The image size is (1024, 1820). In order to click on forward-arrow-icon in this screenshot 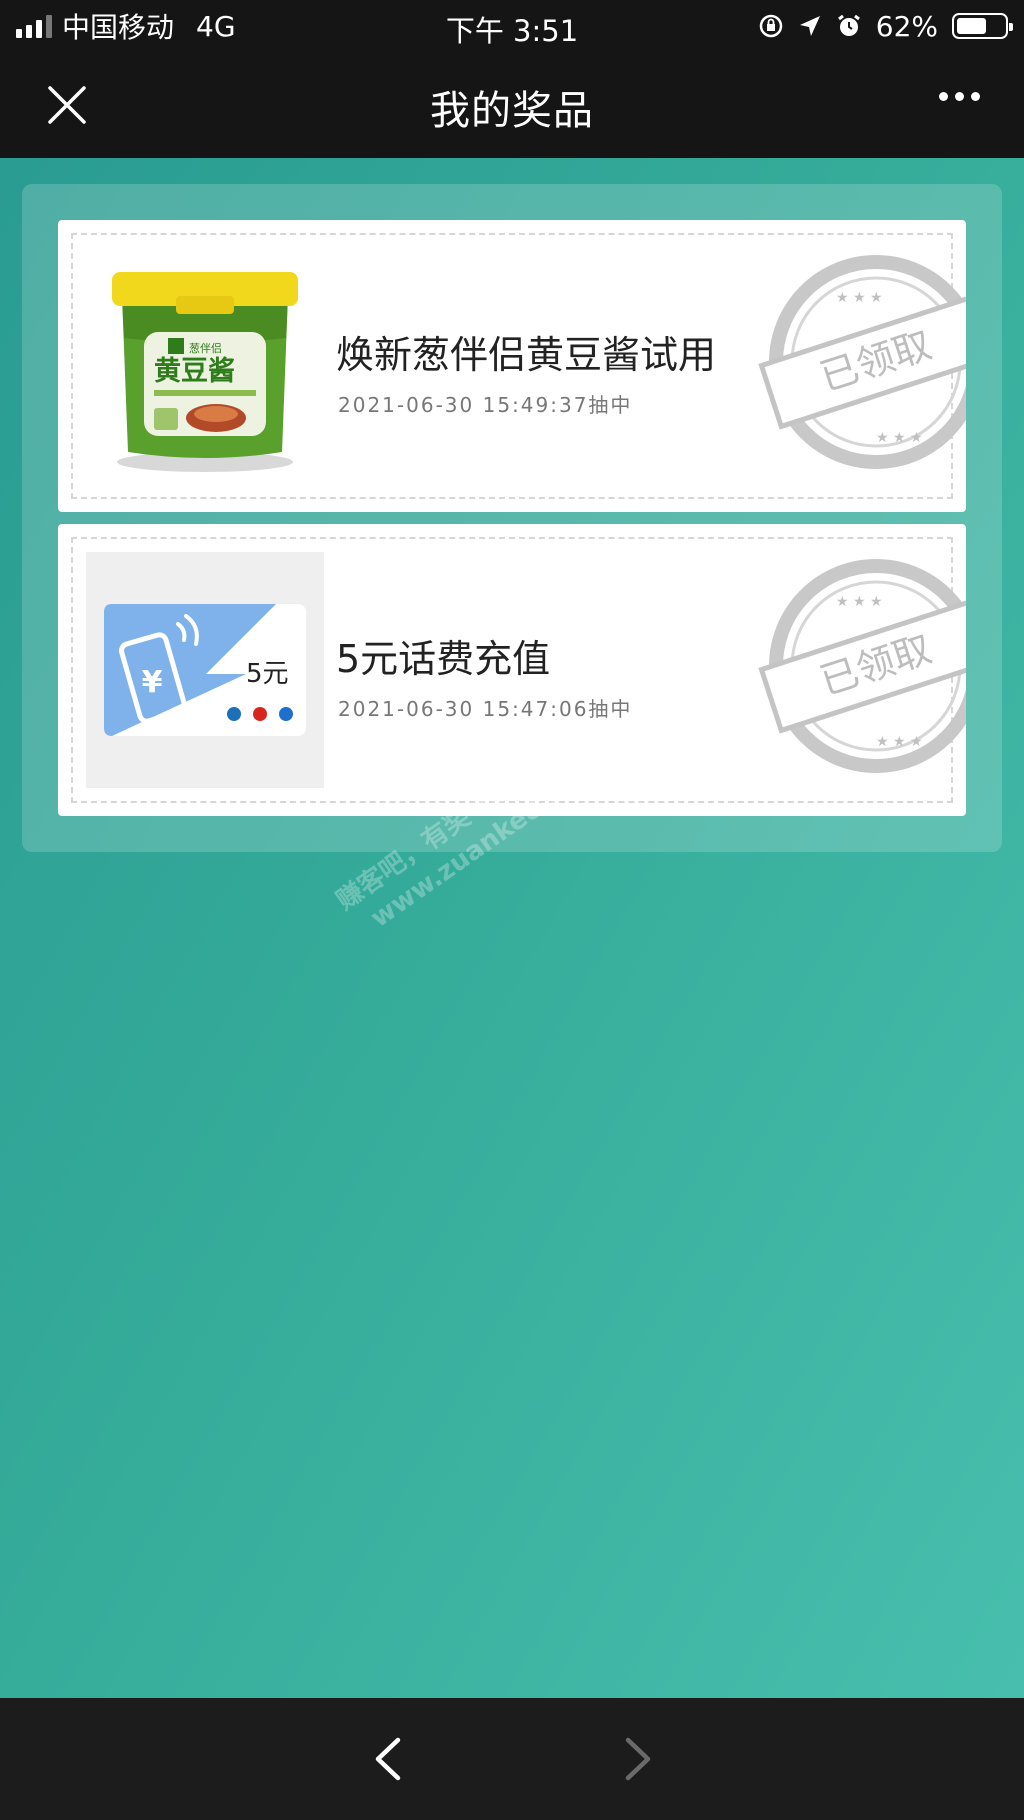, I will do `click(638, 1759)`.